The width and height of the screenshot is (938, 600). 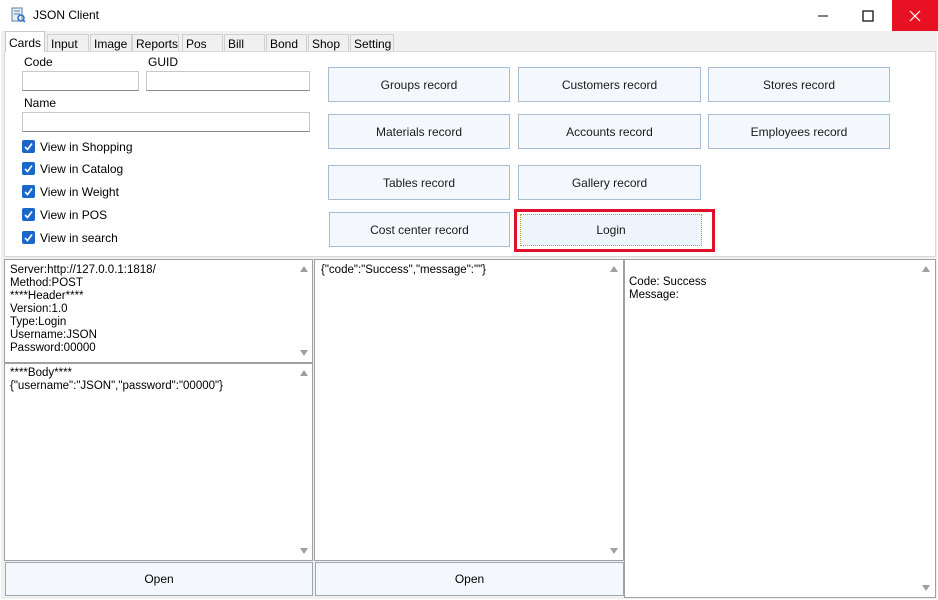 What do you see at coordinates (166, 122) in the screenshot?
I see `name-input` at bounding box center [166, 122].